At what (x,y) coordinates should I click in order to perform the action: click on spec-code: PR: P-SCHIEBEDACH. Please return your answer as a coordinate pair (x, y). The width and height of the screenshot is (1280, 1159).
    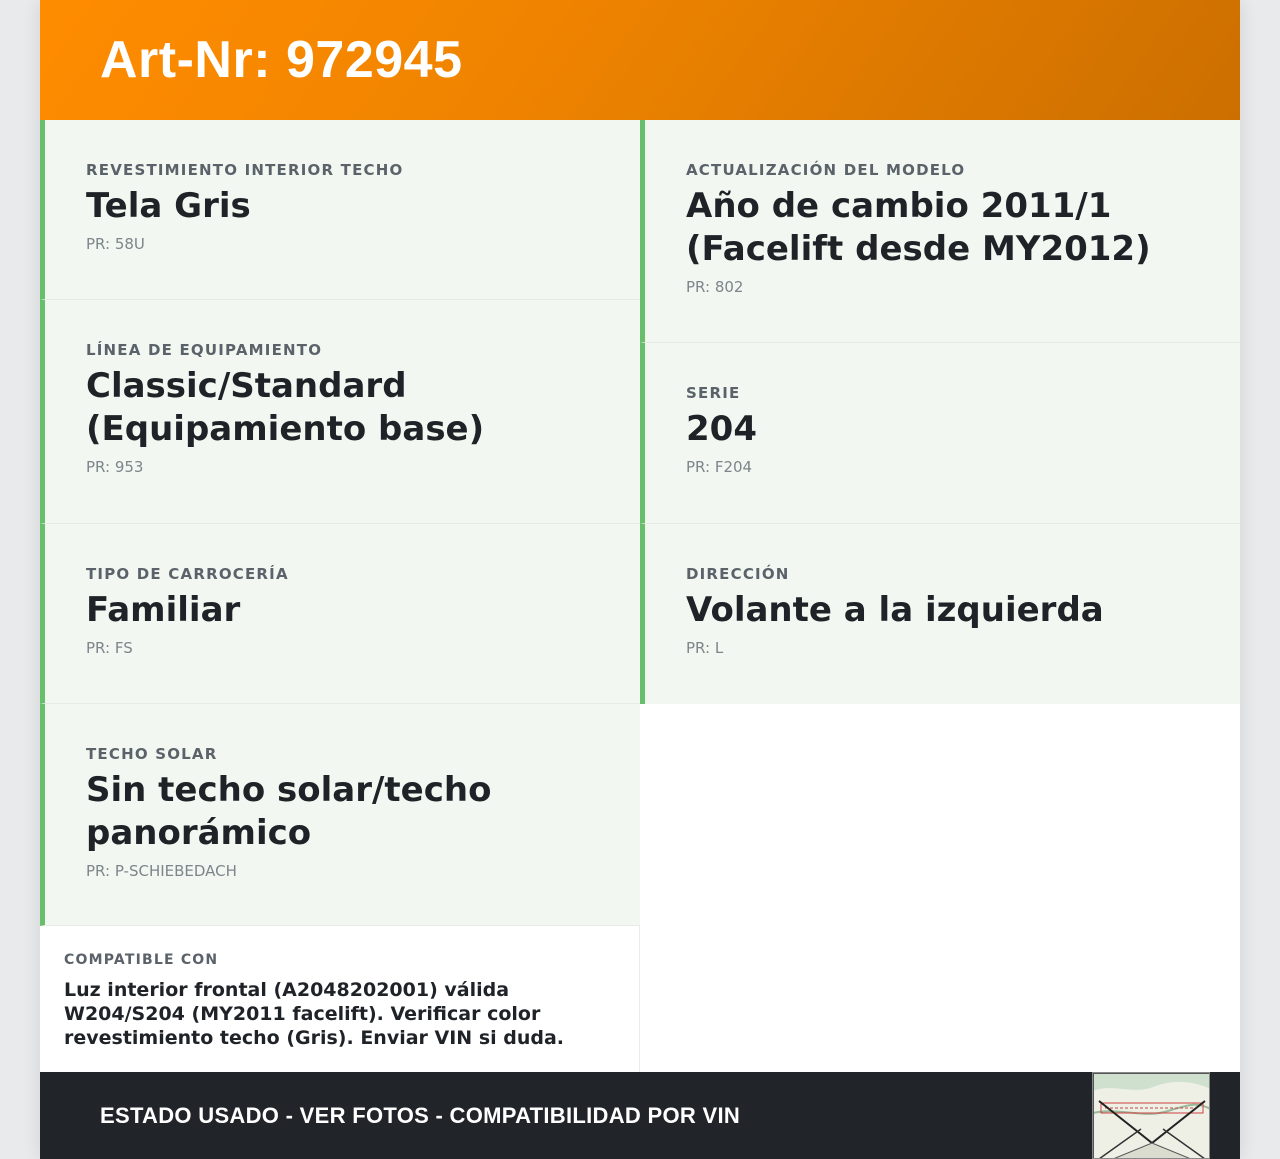
    Looking at the image, I should click on (161, 871).